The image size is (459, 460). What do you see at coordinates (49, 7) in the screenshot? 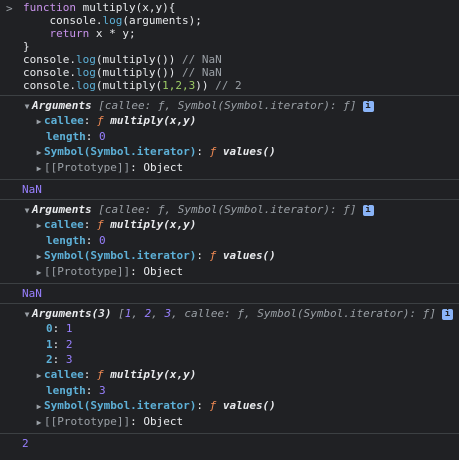
I see `keyword: function` at bounding box center [49, 7].